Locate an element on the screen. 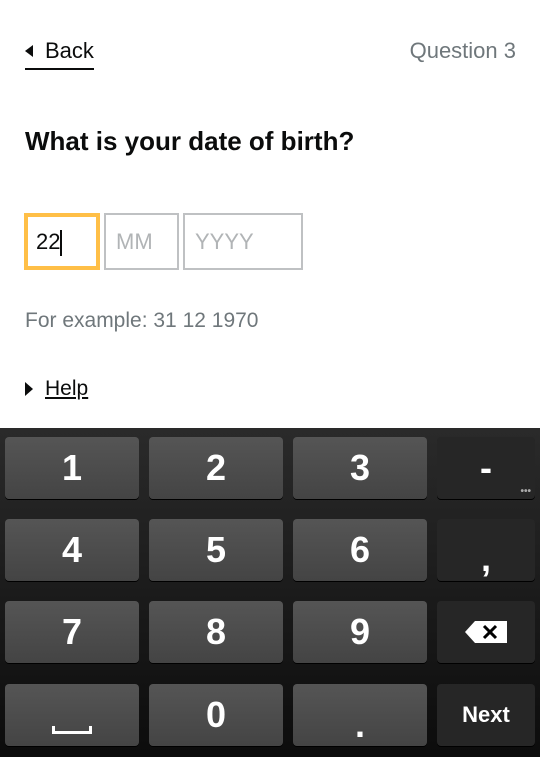 Image resolution: width=540 pixels, height=757 pixels. key-0: 0 is located at coordinates (216, 715).